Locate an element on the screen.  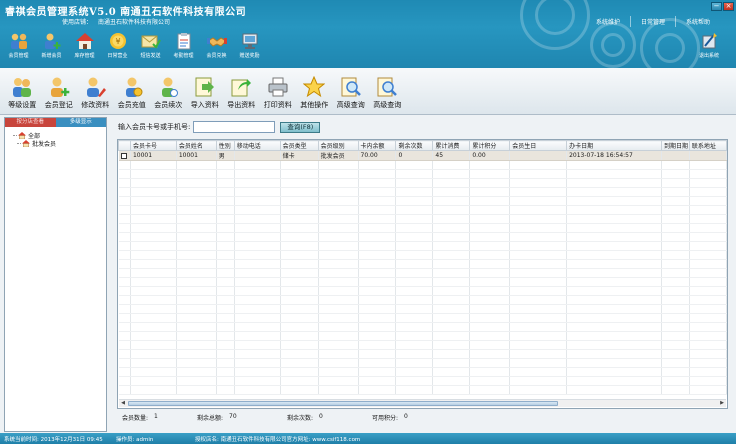
window-controls: − × is located at coordinates (722, 6).